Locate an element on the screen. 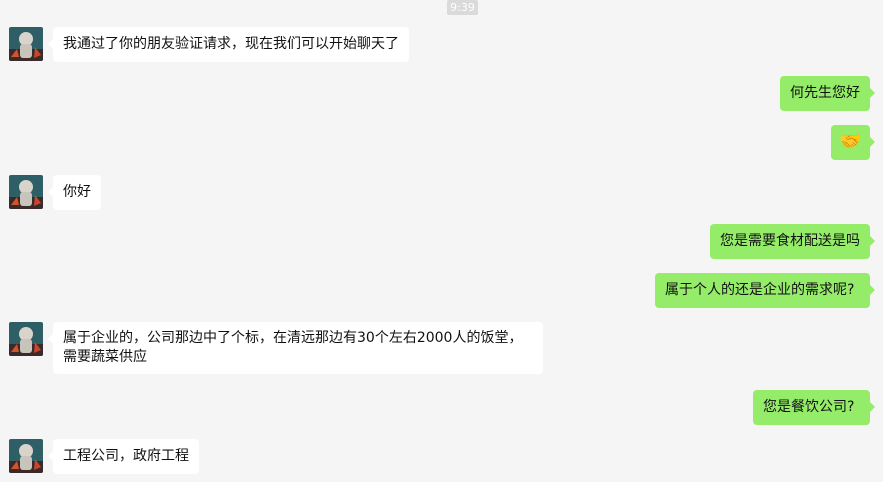 The width and height of the screenshot is (883, 482). message-bubble-outgoing: 您是需要食材配送是吗 is located at coordinates (792, 241).